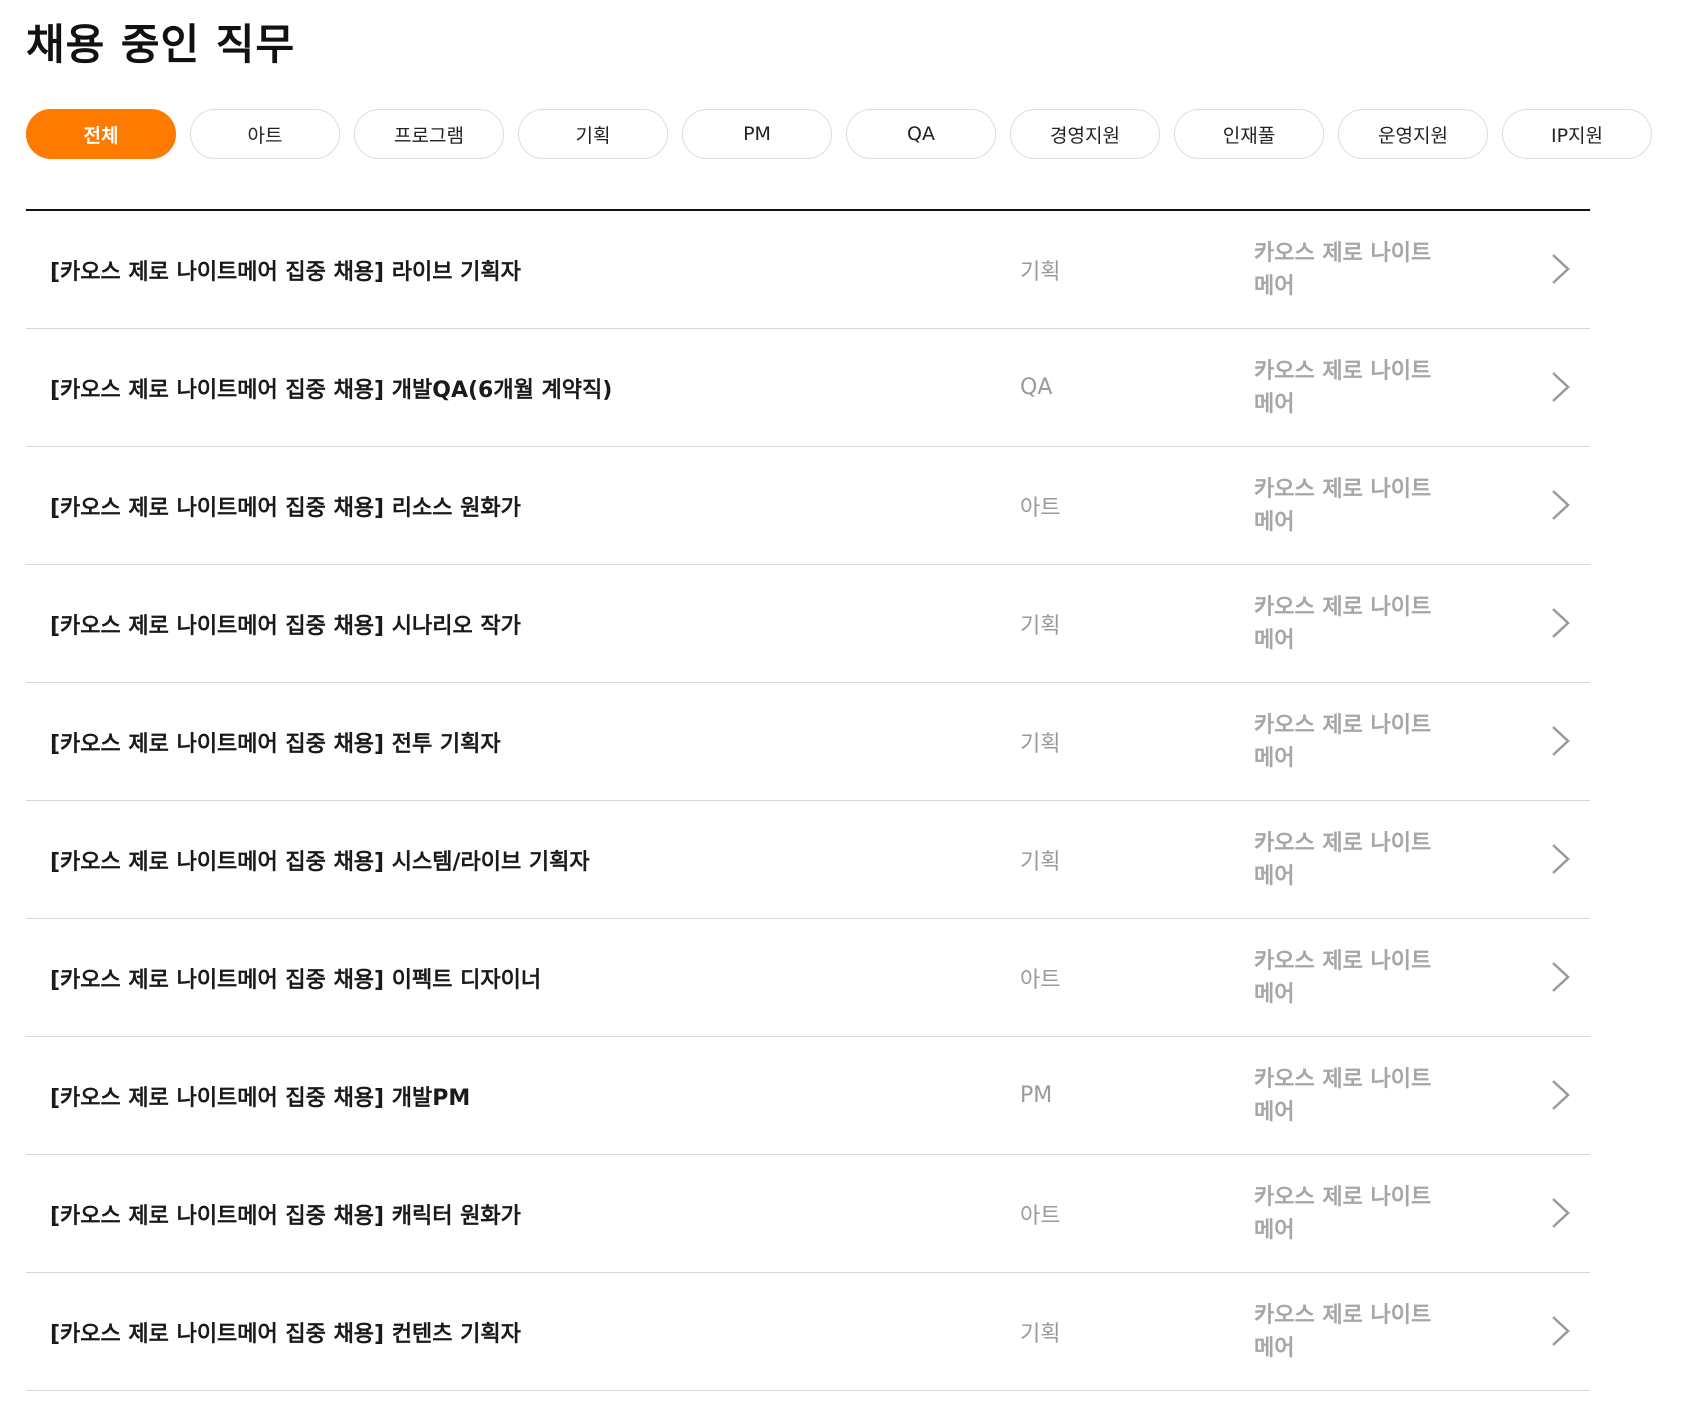 The image size is (1705, 1408). I want to click on tab-planning: 기획, so click(593, 134).